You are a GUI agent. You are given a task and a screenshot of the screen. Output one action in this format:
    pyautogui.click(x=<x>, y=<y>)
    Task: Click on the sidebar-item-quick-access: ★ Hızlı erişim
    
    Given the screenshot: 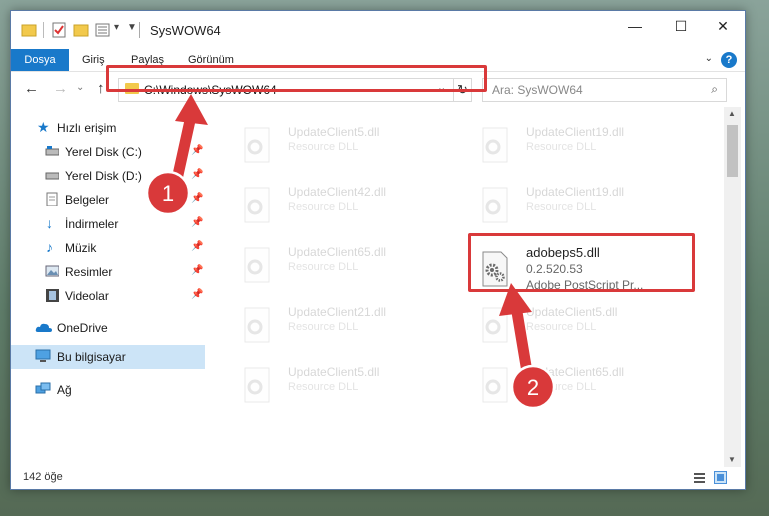 What is the action you would take?
    pyautogui.click(x=108, y=128)
    